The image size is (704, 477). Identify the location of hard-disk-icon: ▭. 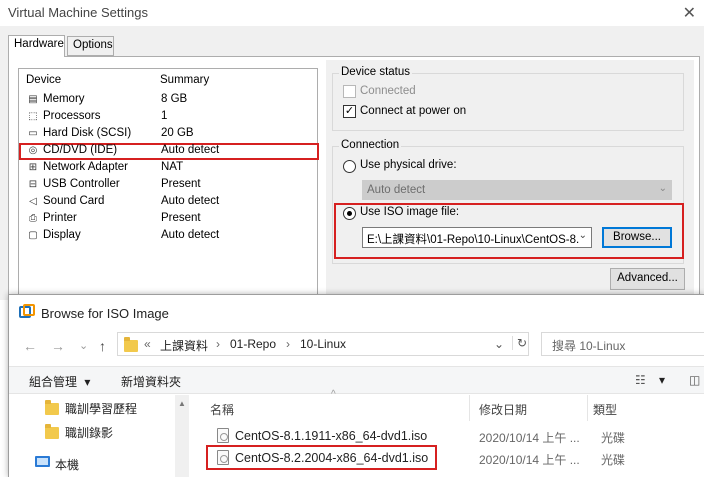
(33, 133).